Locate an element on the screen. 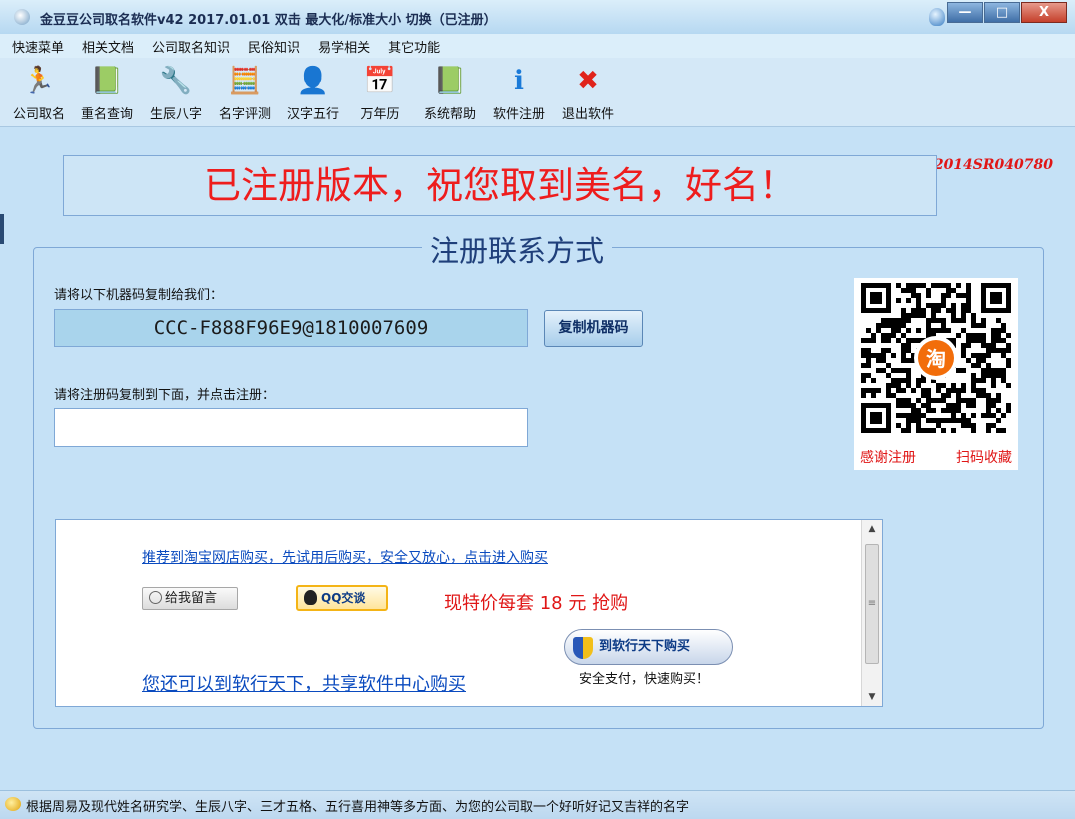  tools-icon: 🔧 is located at coordinates (176, 81).